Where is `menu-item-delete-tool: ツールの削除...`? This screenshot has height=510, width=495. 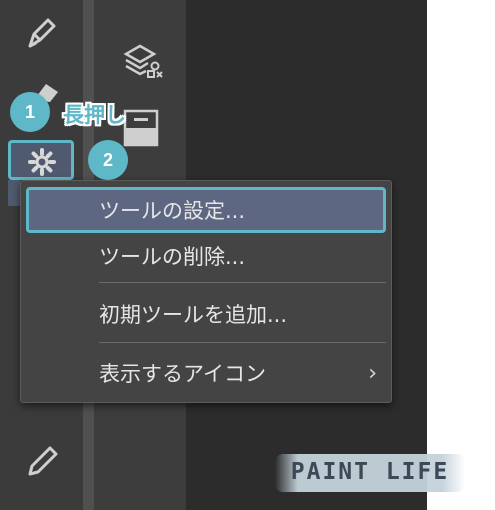 menu-item-delete-tool: ツールの削除... is located at coordinates (206, 256).